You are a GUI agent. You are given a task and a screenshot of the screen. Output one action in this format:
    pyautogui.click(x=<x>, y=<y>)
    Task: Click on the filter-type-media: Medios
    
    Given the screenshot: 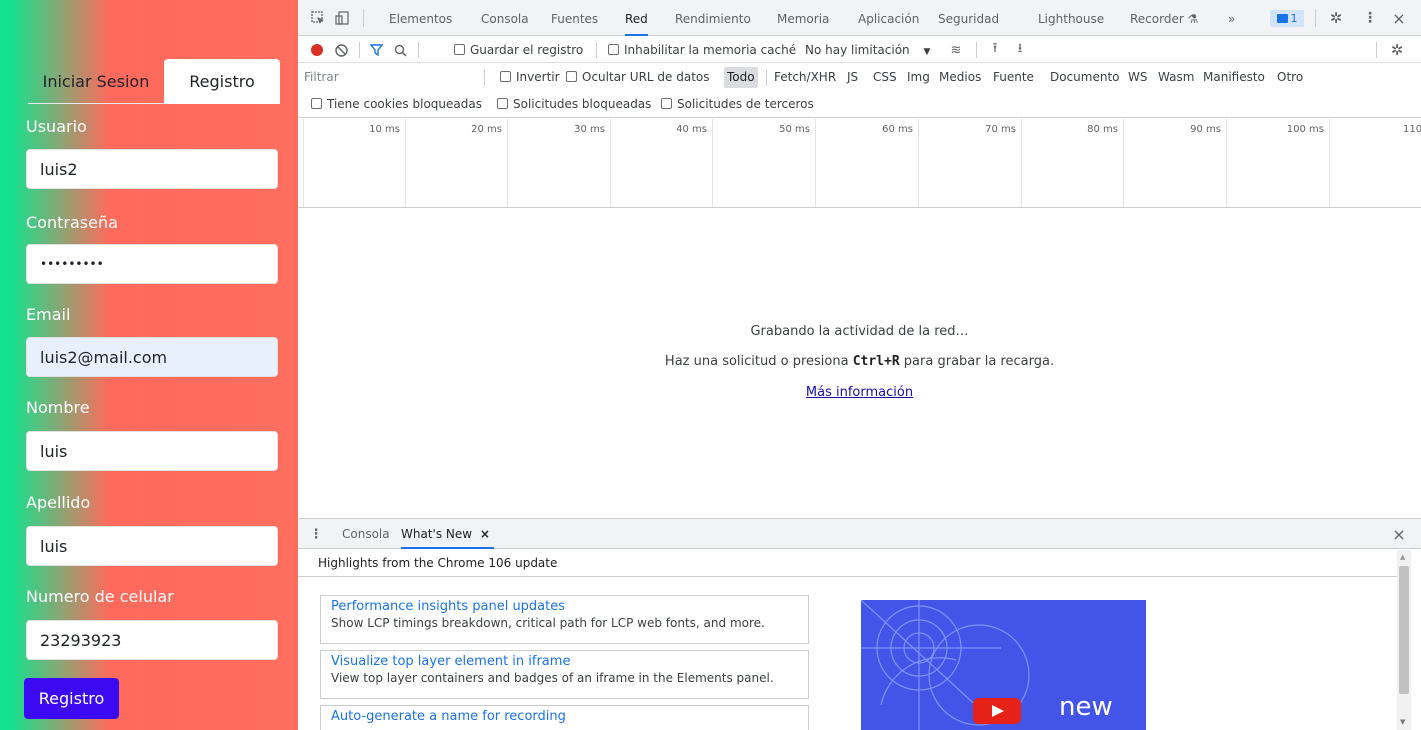 What is the action you would take?
    pyautogui.click(x=960, y=77)
    